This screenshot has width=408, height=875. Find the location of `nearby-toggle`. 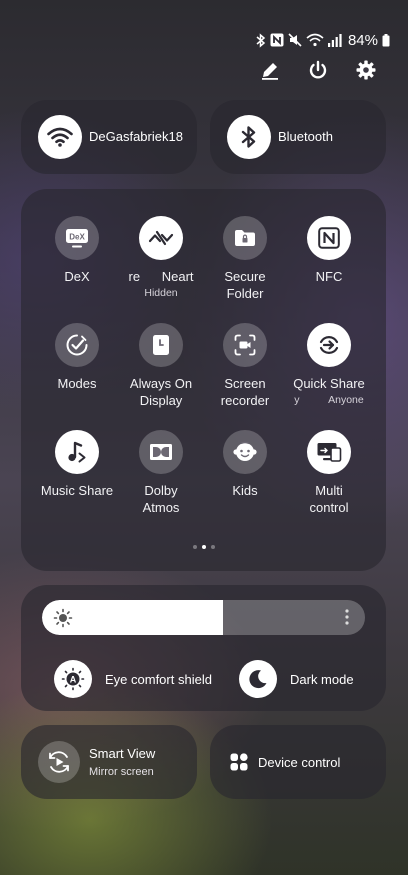

nearby-toggle is located at coordinates (161, 238).